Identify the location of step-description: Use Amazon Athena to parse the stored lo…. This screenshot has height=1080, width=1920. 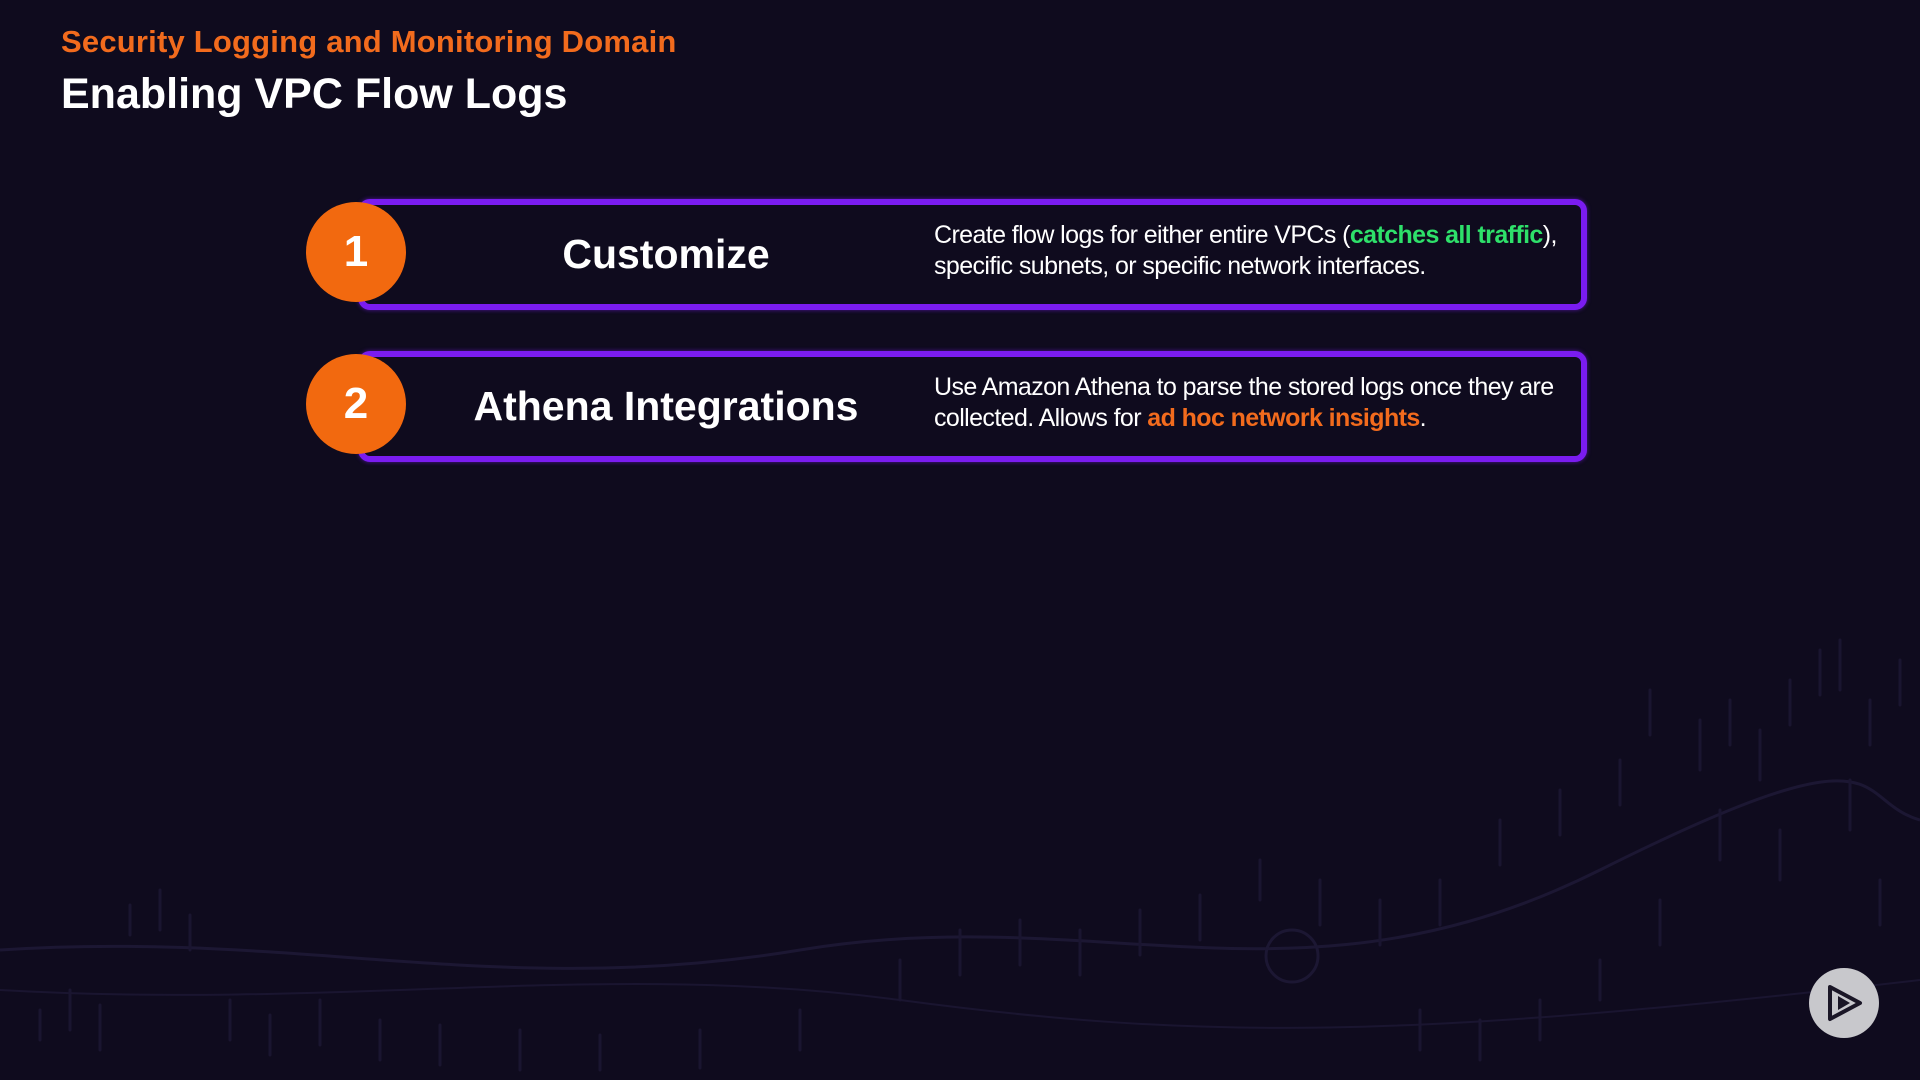
(1254, 403).